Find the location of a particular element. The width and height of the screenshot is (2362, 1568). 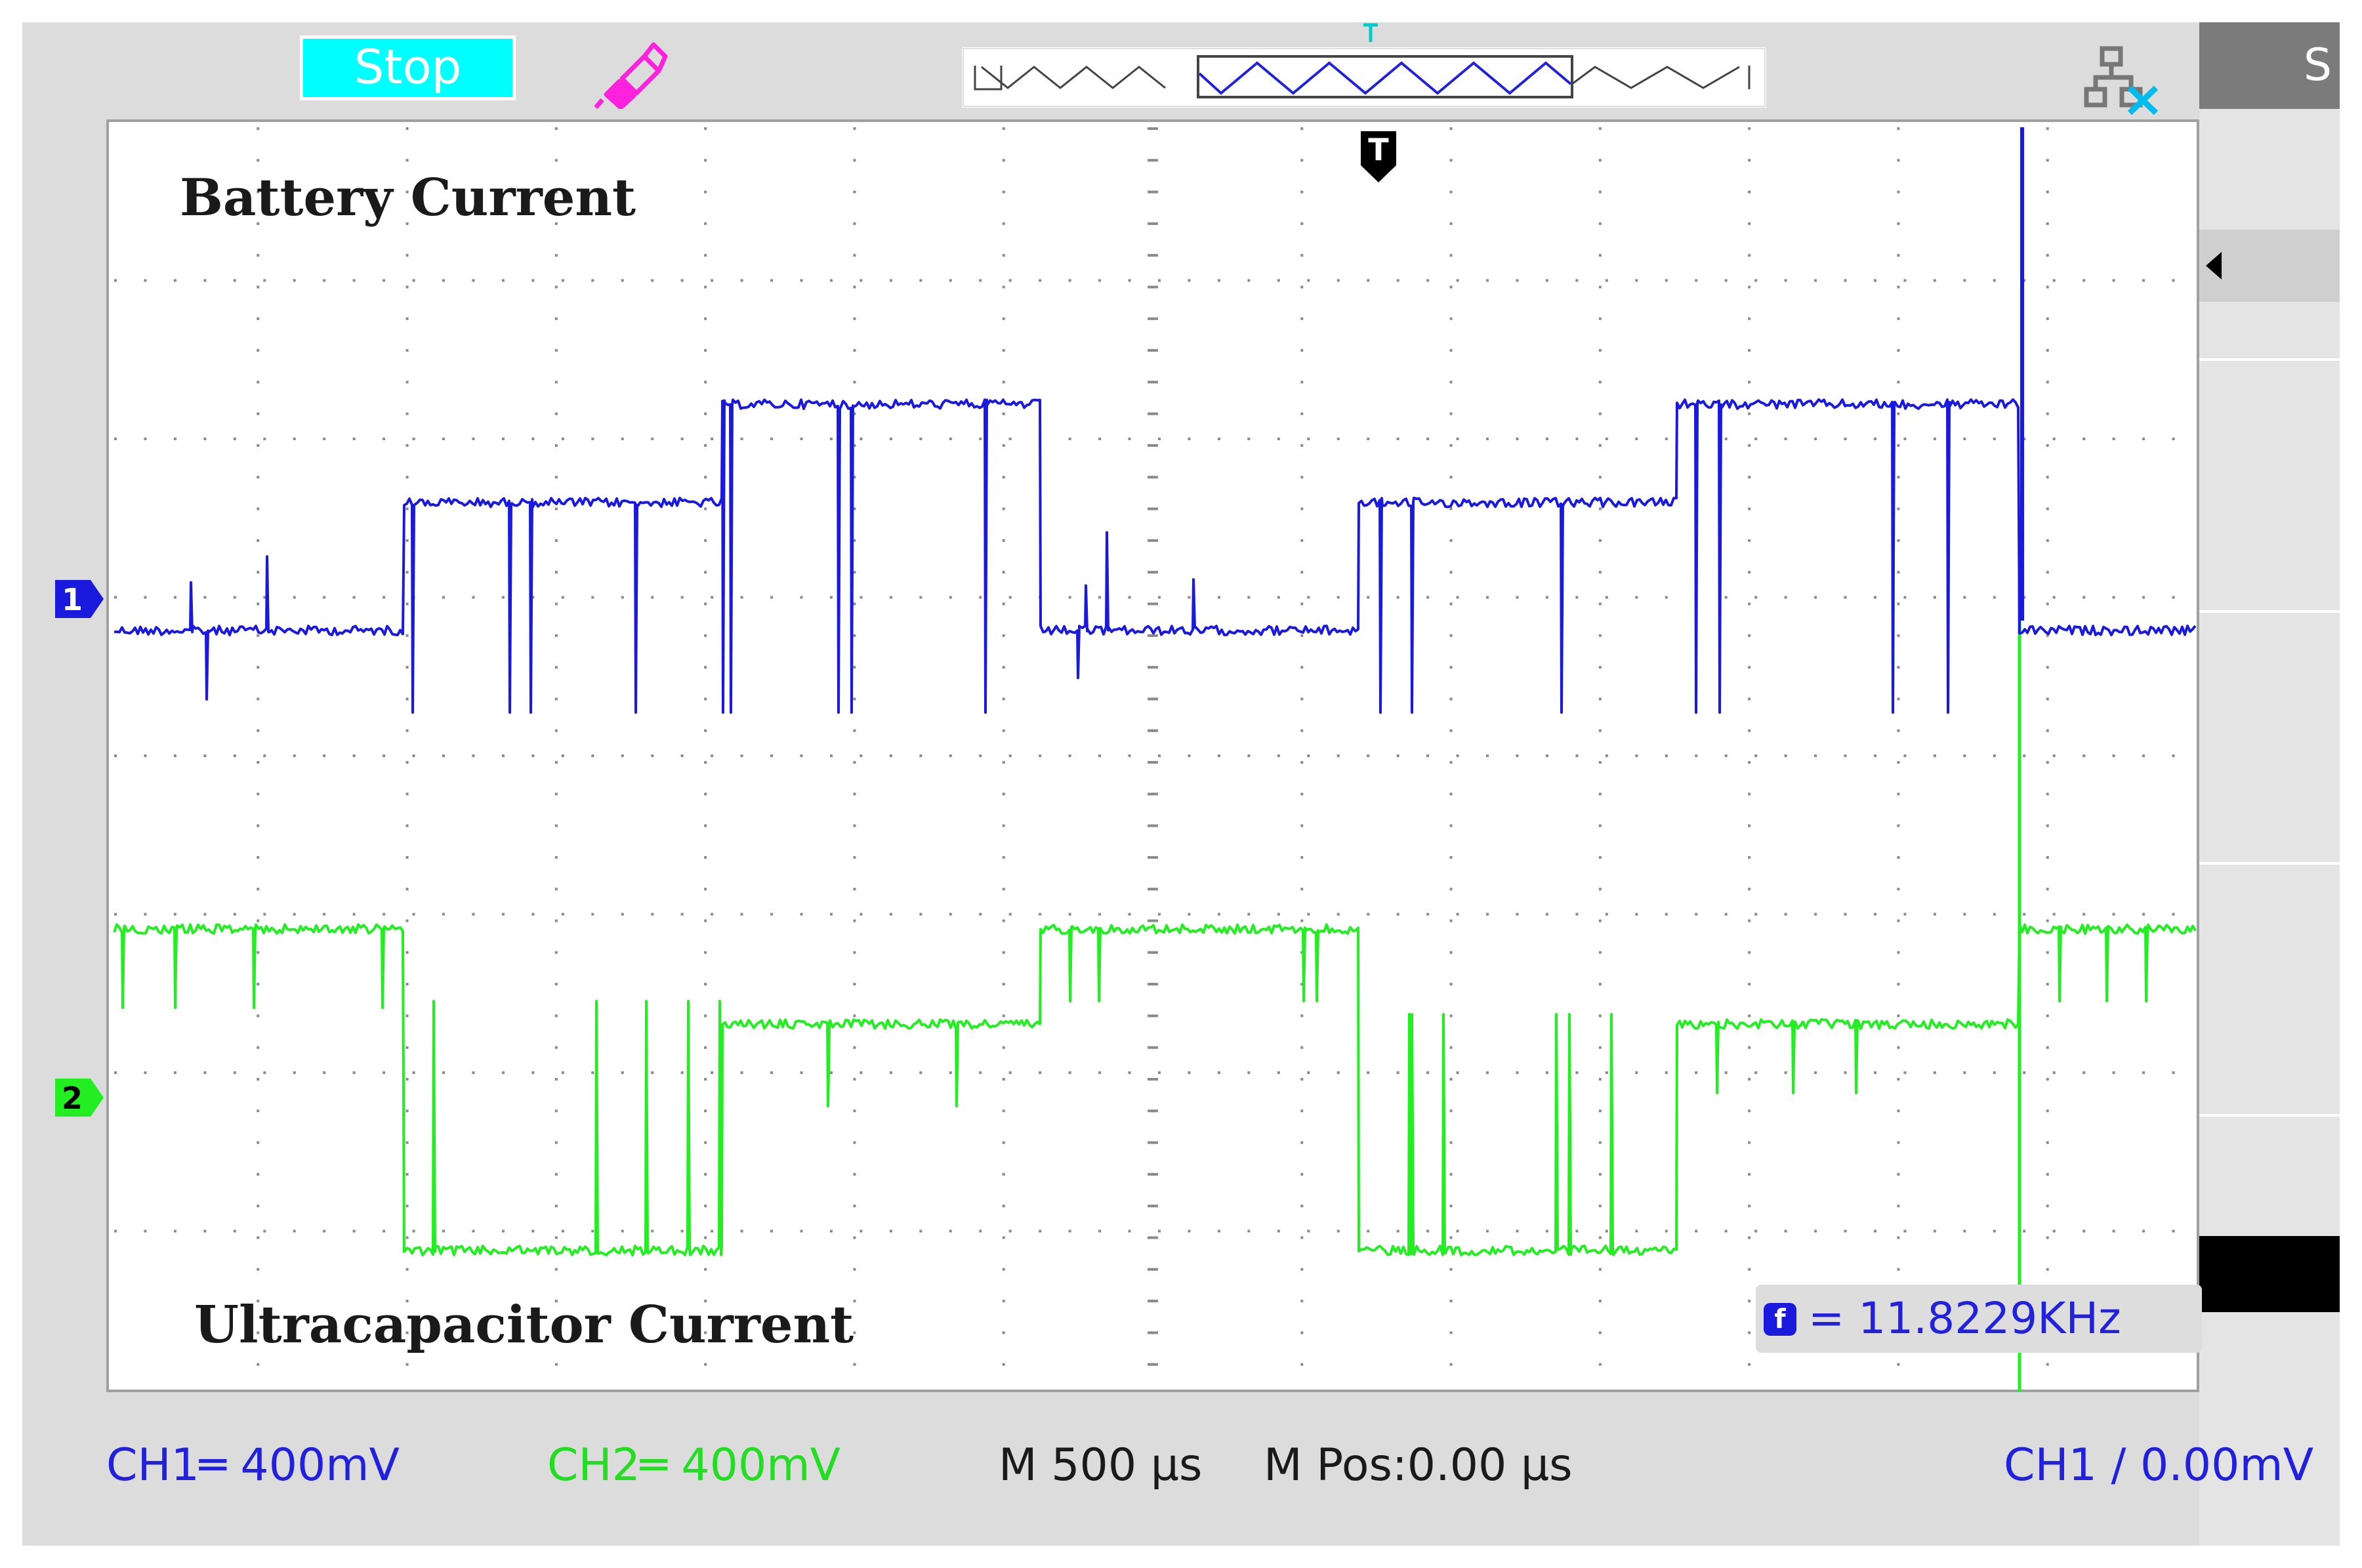

run-stop-button: Stop is located at coordinates (408, 67).